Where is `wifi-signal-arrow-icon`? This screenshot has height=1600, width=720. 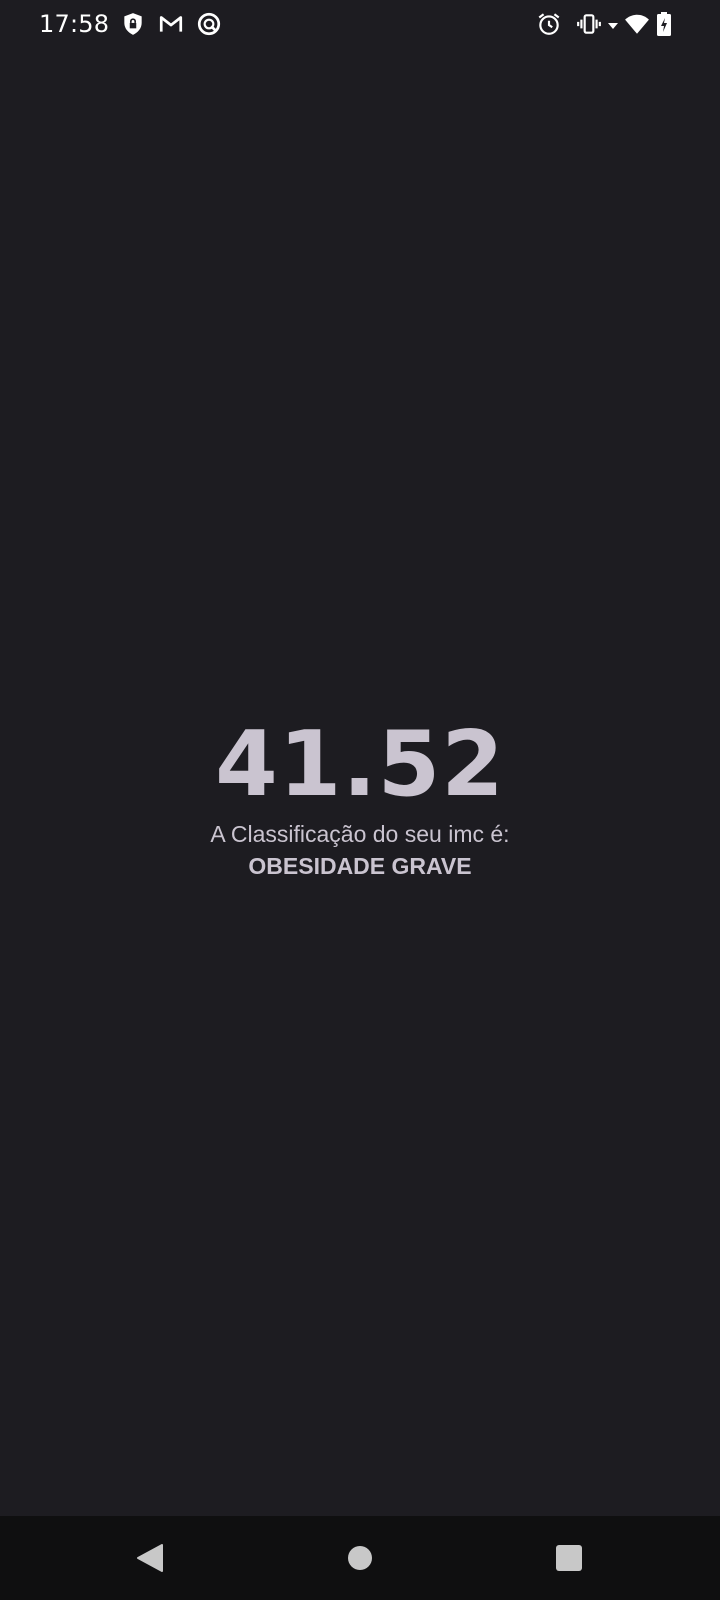
wifi-signal-arrow-icon is located at coordinates (613, 24).